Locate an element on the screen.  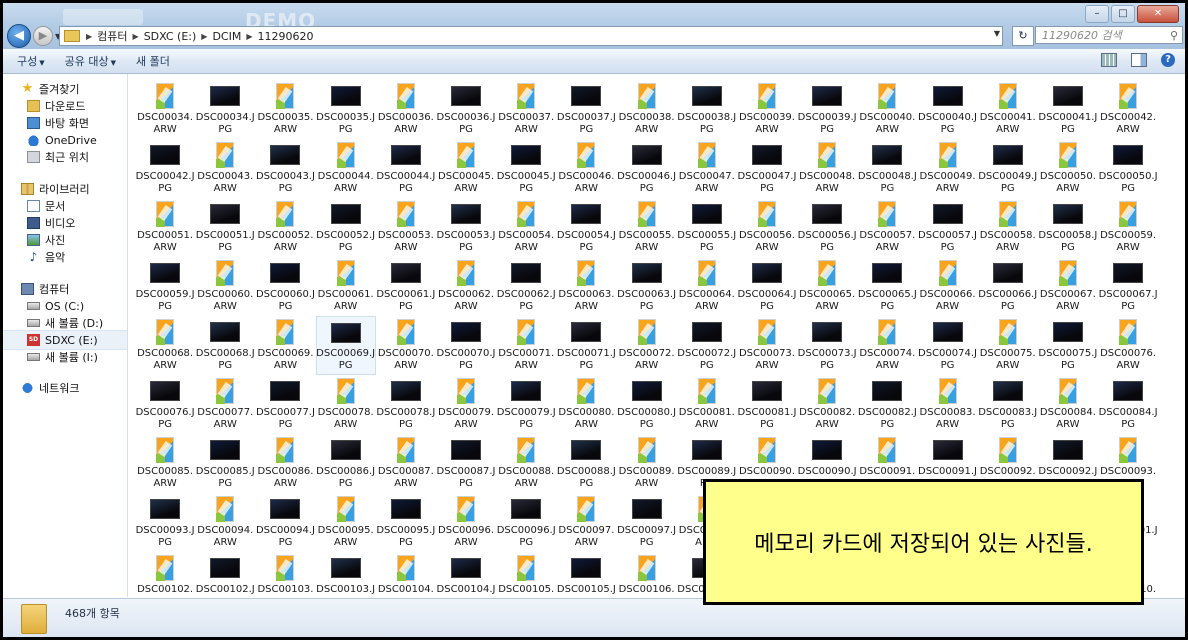
file-item: DSC00055.JPG is located at coordinates (707, 227).